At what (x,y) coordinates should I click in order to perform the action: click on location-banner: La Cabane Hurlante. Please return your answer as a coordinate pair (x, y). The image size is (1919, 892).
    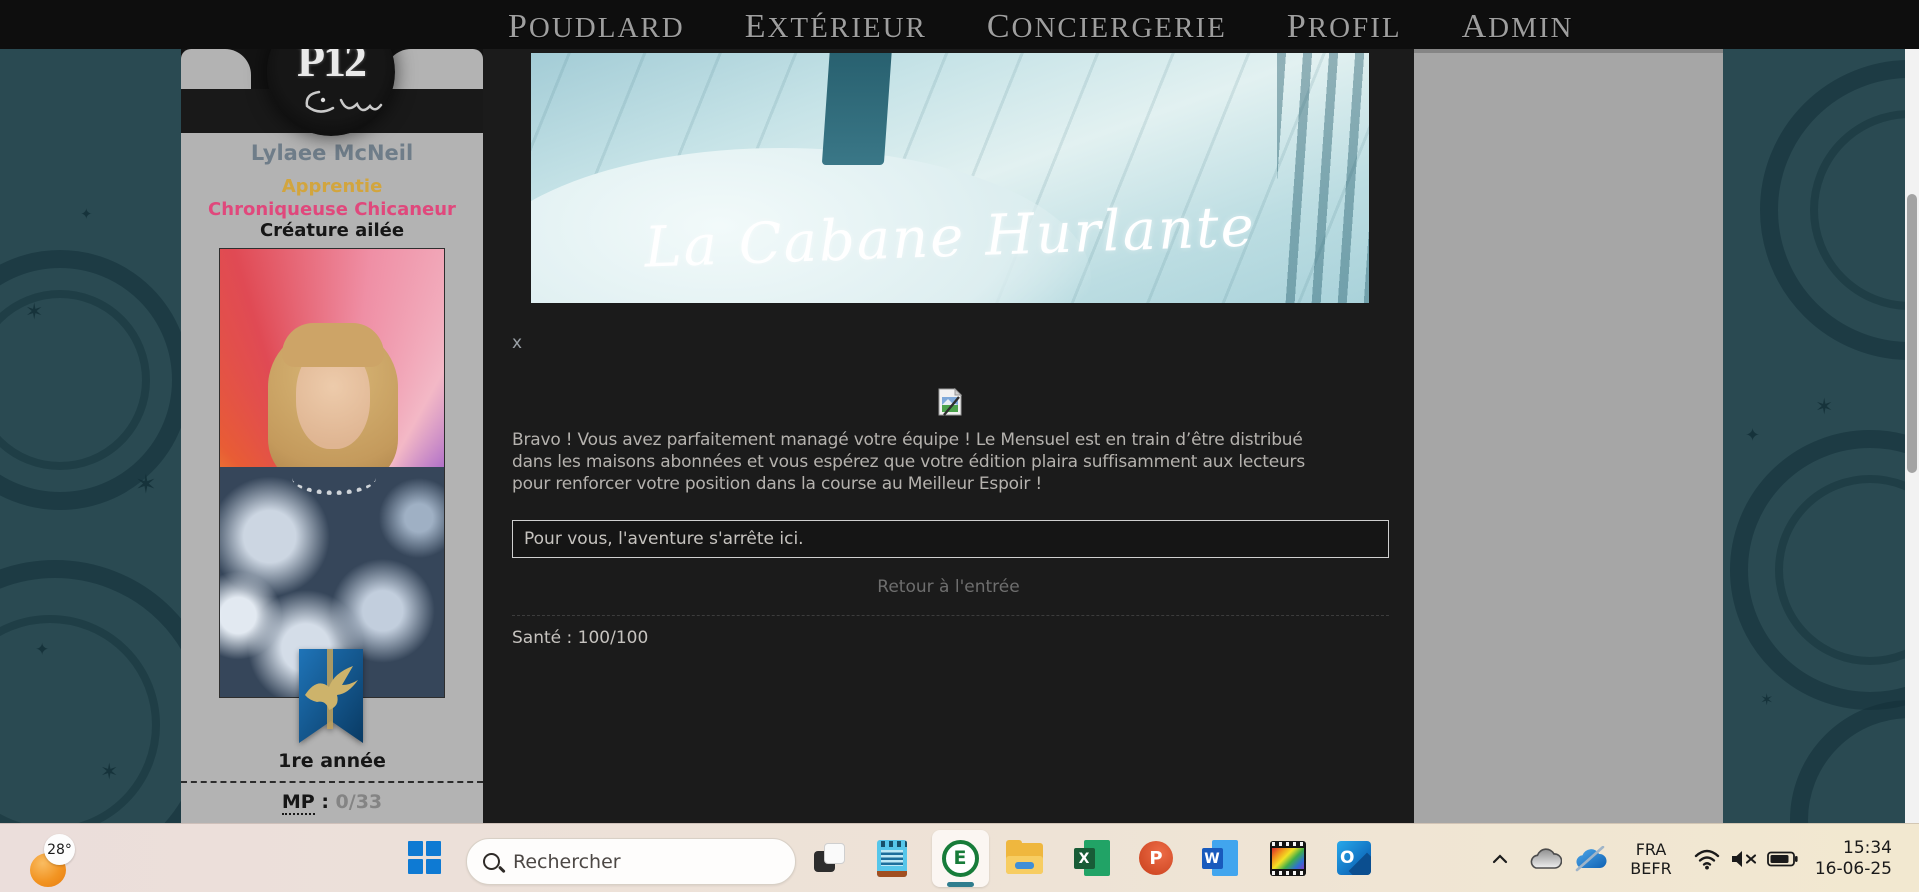
    Looking at the image, I should click on (950, 178).